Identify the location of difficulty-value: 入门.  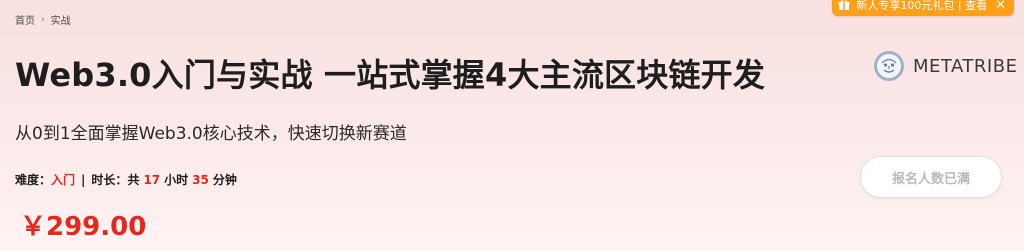
(63, 180).